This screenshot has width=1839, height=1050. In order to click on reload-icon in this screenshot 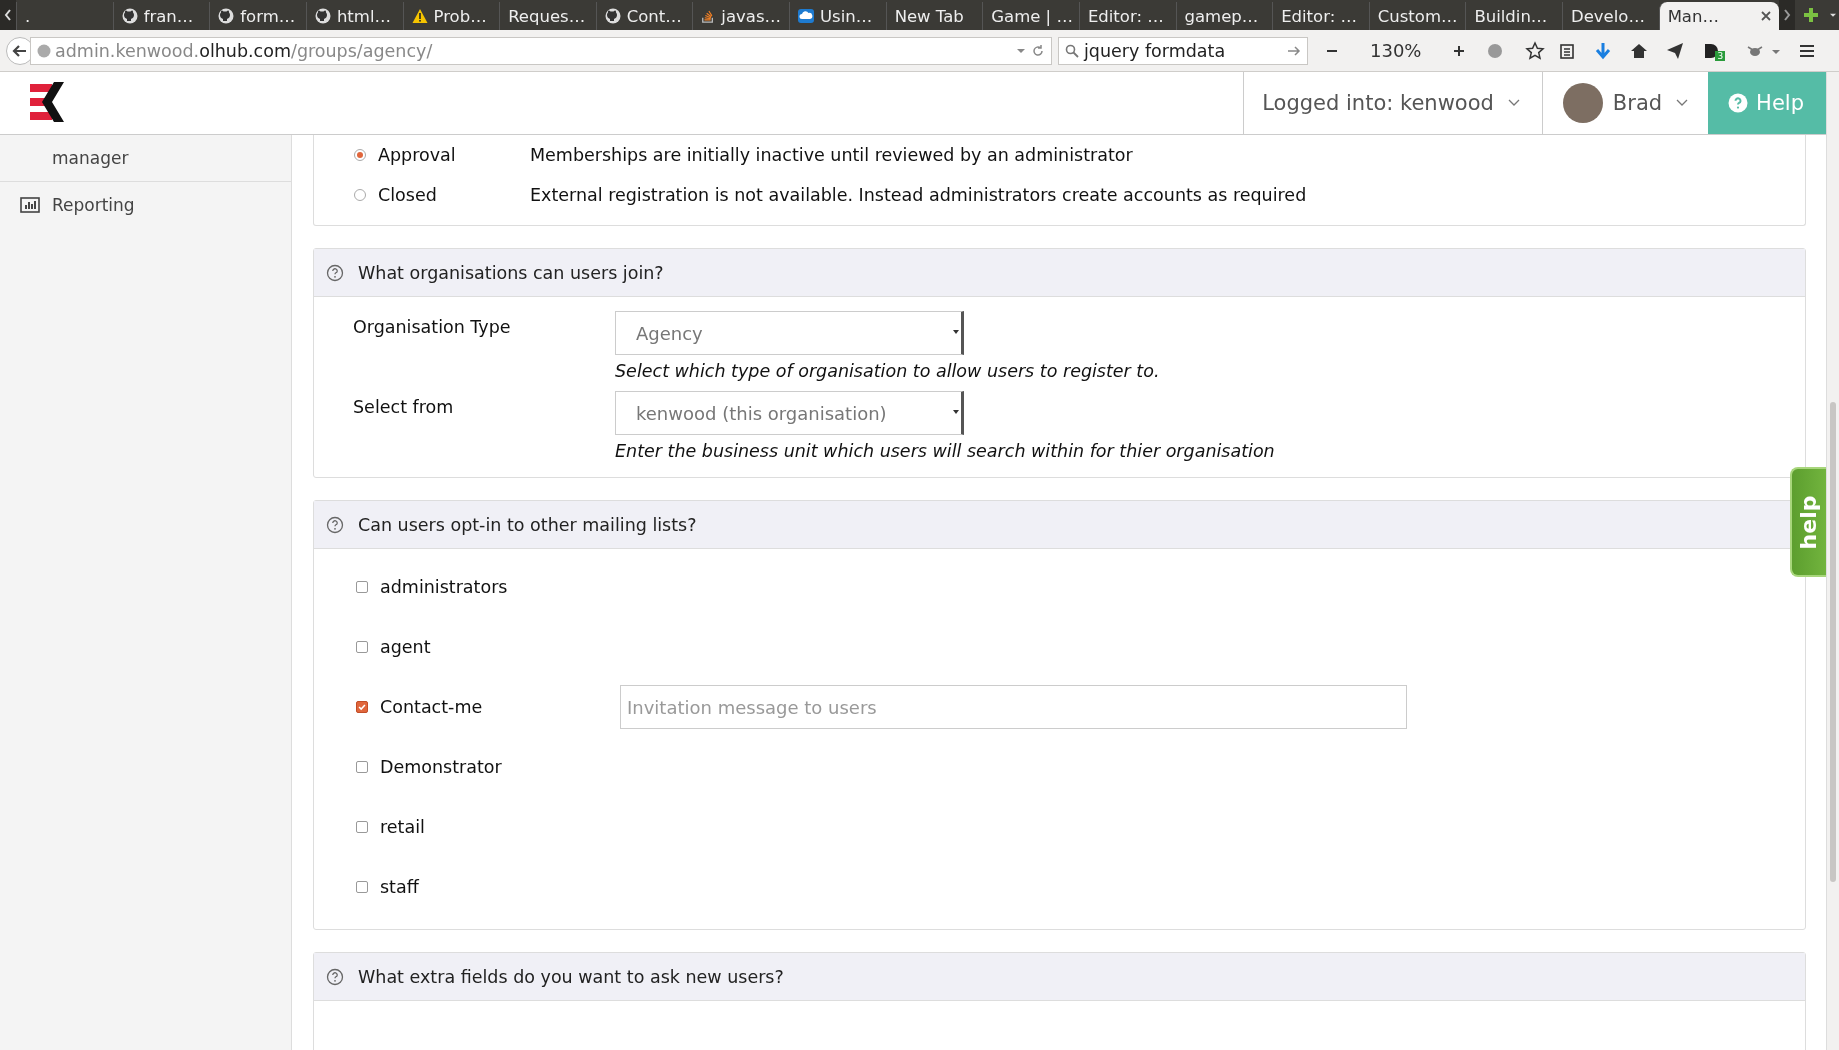, I will do `click(1038, 50)`.